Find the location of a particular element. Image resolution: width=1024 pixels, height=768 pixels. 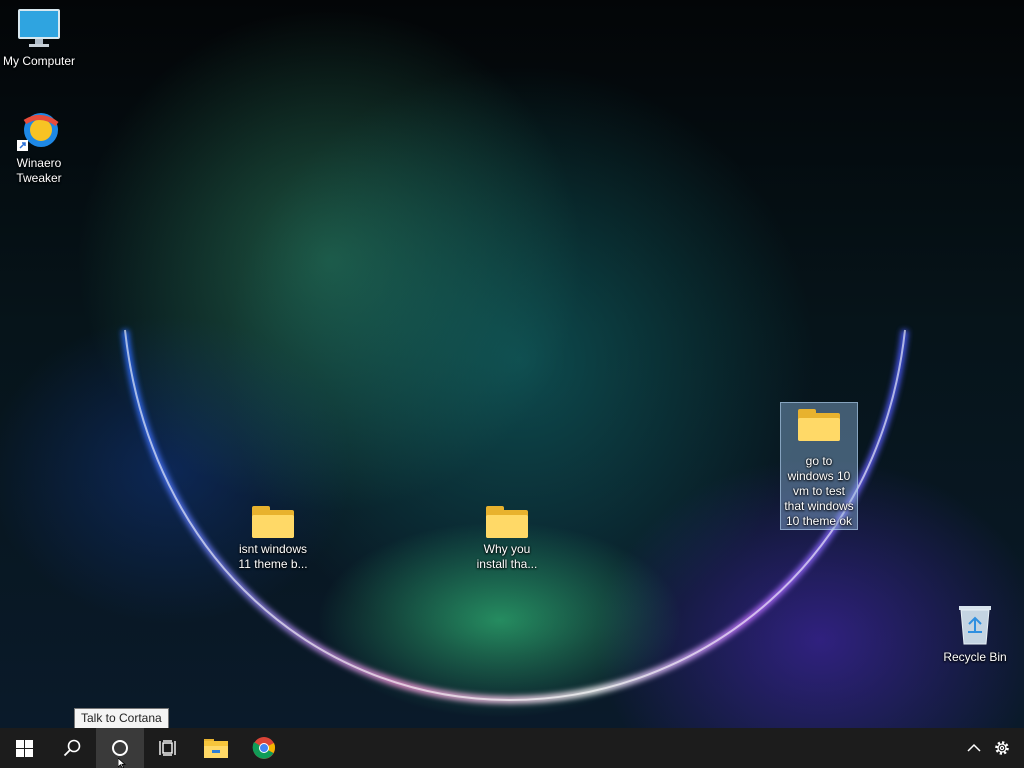

my-computer-shortcut: My Computer is located at coordinates (39, 38).